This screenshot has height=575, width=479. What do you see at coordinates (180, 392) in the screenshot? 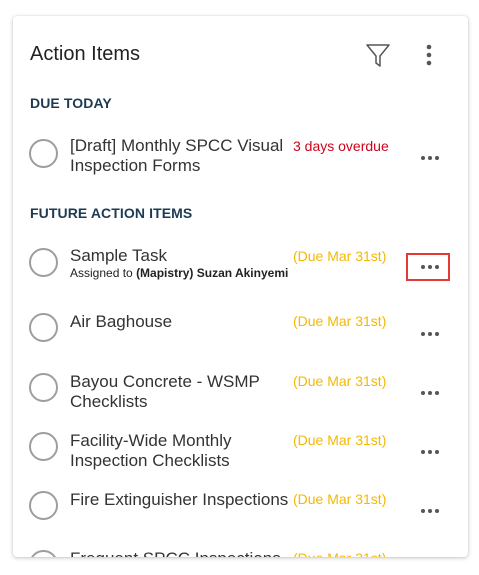
I see `item-title: Bayou Concrete - WSMP Checklists` at bounding box center [180, 392].